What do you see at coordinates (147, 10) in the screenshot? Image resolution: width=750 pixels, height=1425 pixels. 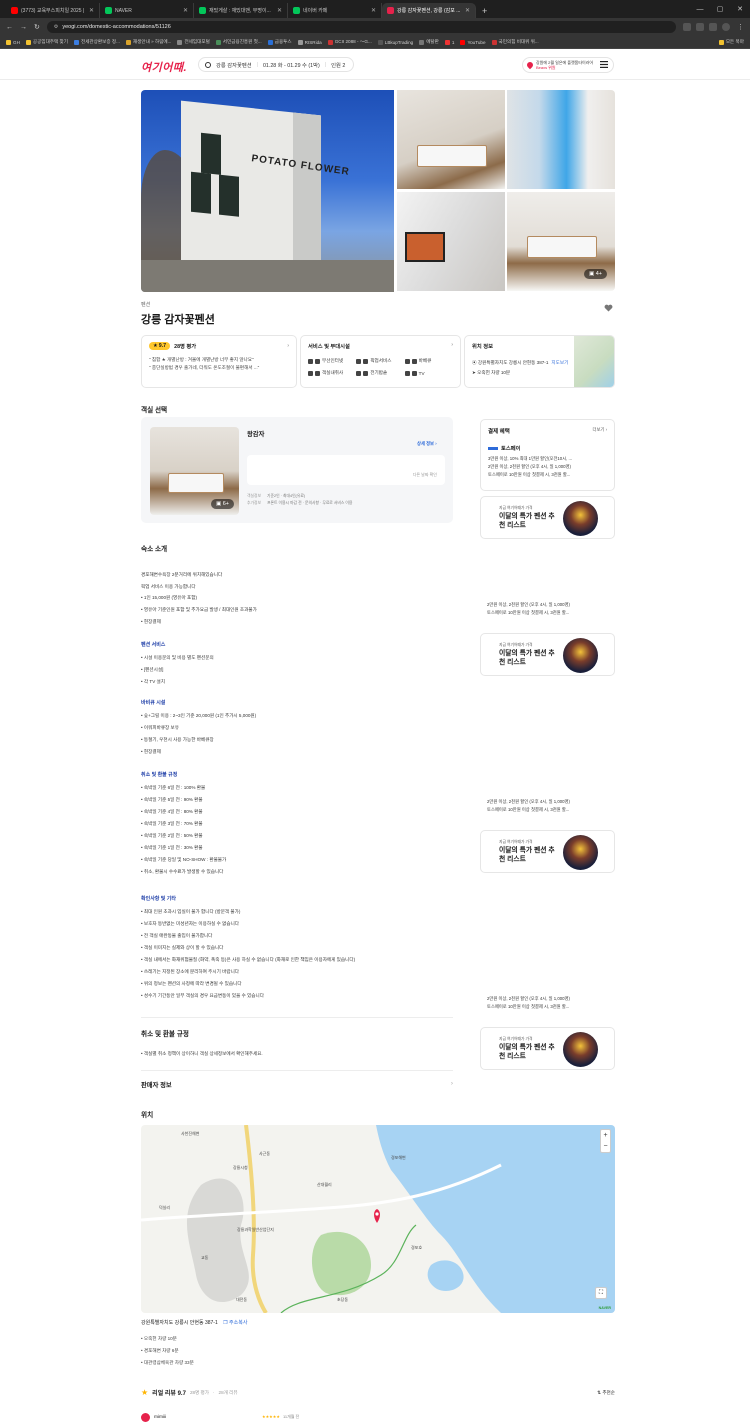 I see `browser-tab-2: NAVER ✕` at bounding box center [147, 10].